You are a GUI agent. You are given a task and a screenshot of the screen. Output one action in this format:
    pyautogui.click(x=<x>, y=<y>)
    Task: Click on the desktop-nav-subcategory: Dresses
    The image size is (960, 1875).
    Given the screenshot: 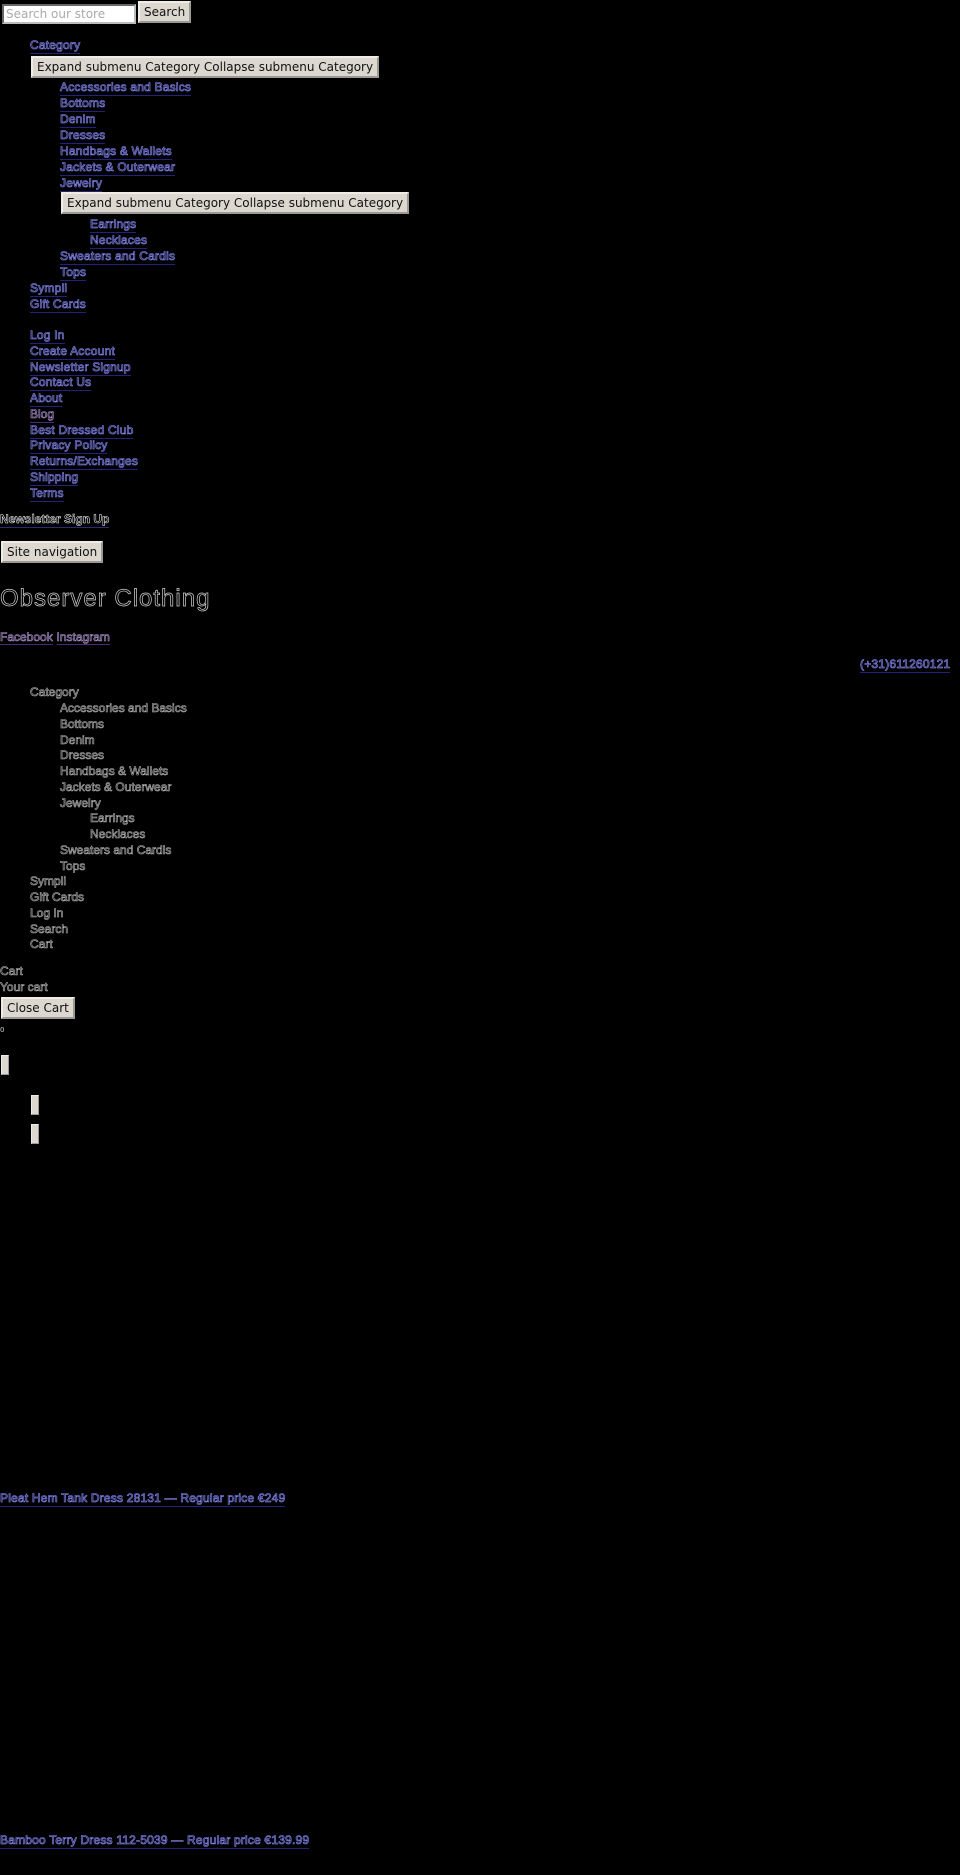 What is the action you would take?
    pyautogui.click(x=82, y=755)
    